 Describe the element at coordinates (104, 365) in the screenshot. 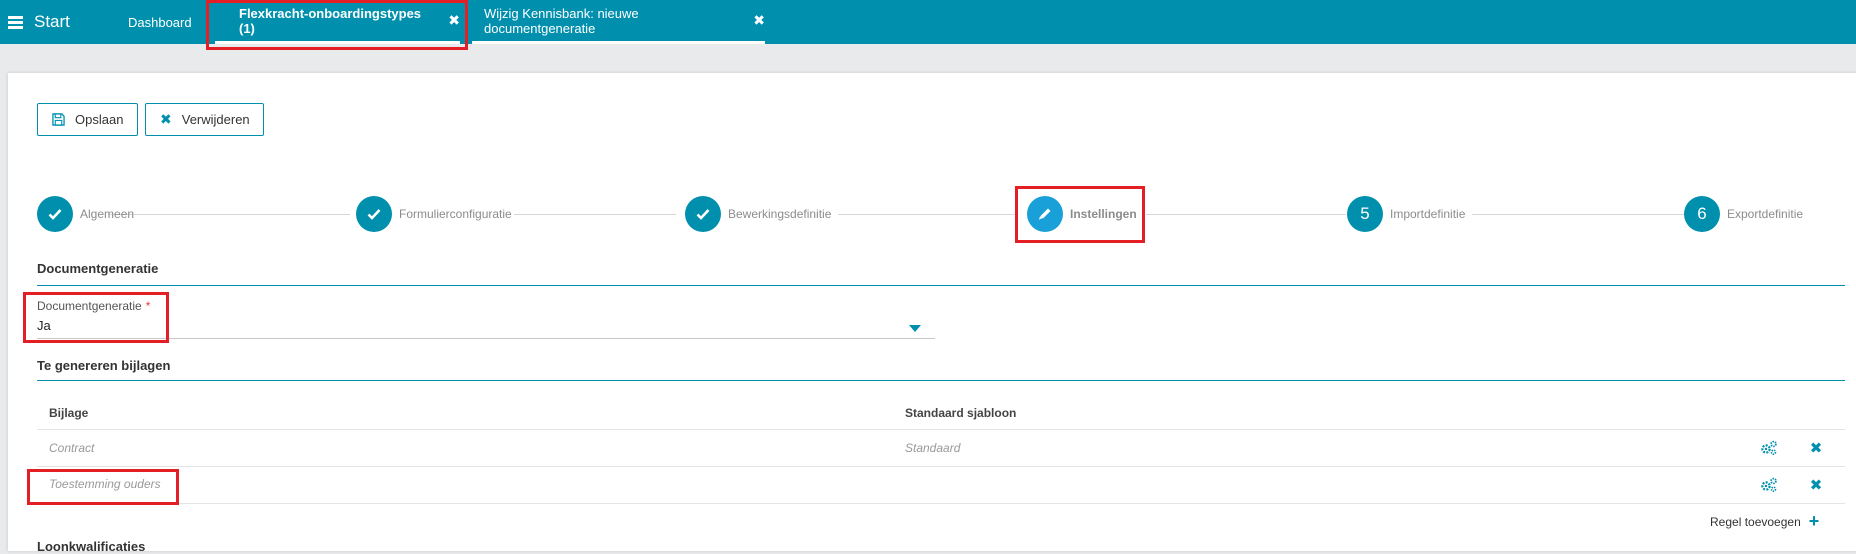

I see `section-title-bijlagen: Te genereren bijlagen` at that location.